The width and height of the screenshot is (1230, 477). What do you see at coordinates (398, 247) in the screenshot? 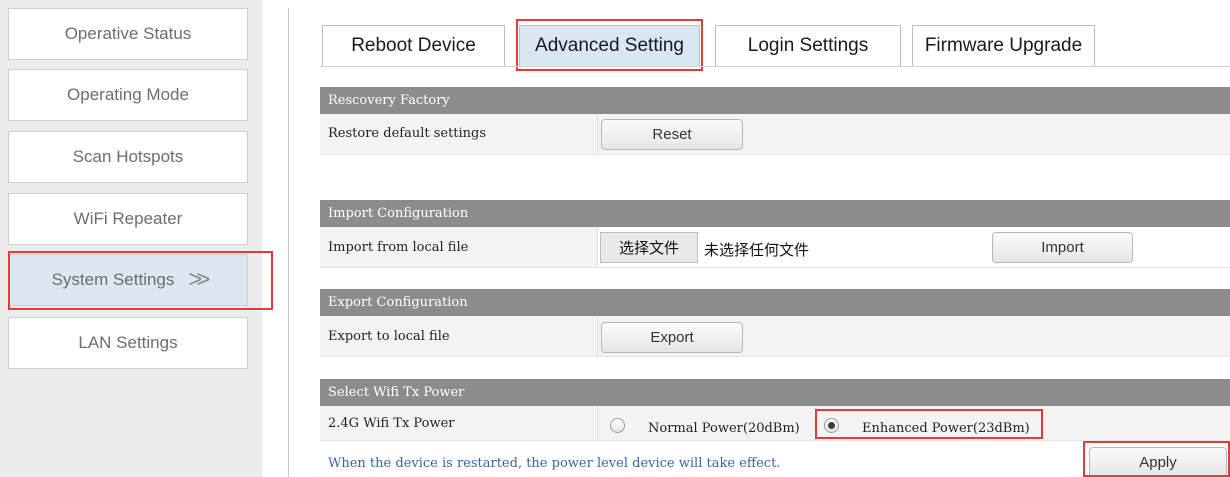
I see `row-label: Import from local file` at bounding box center [398, 247].